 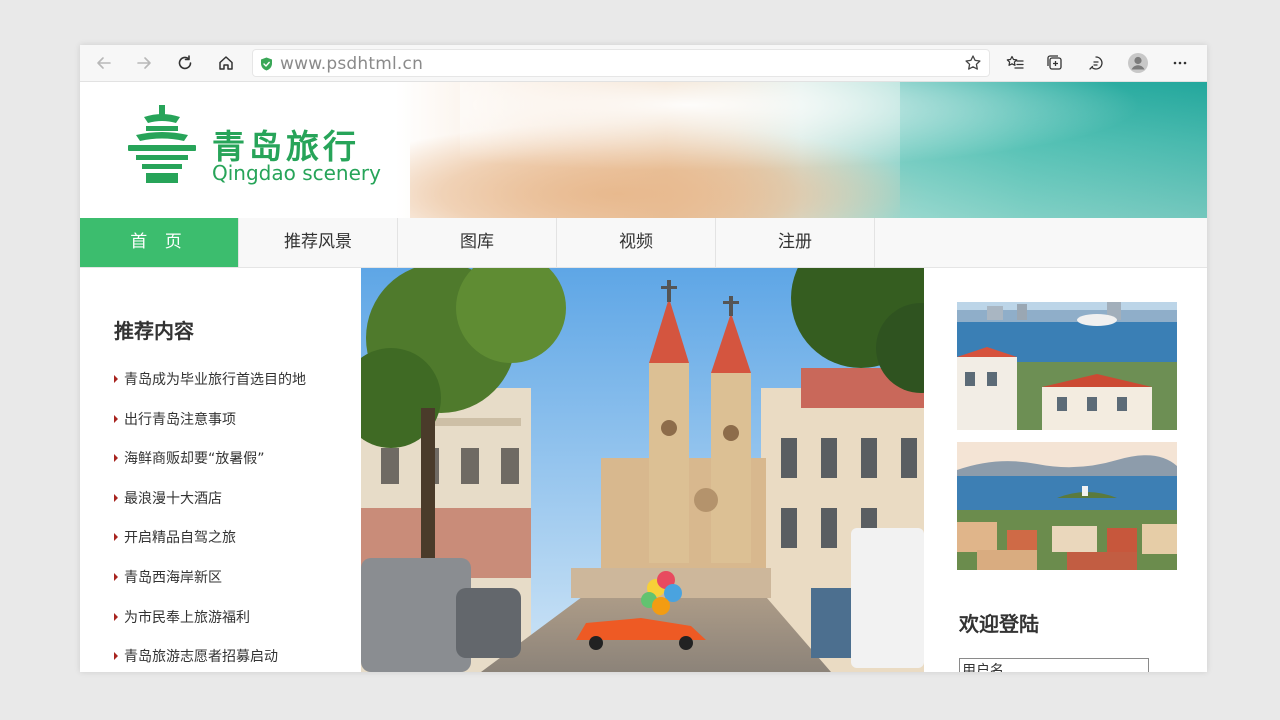 What do you see at coordinates (210, 659) in the screenshot?
I see `list-item: 青岛旅游志愿者招募启动` at bounding box center [210, 659].